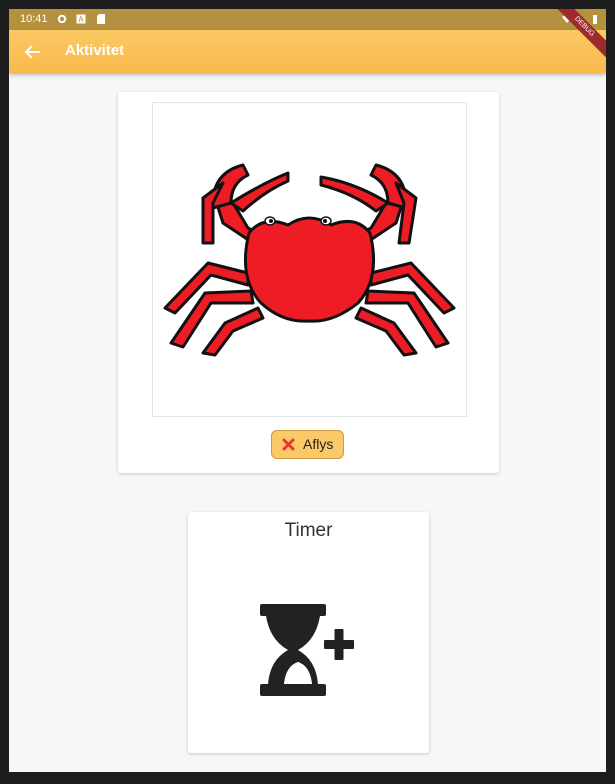 The width and height of the screenshot is (615, 784). I want to click on notification-a-icon: A, so click(81, 19).